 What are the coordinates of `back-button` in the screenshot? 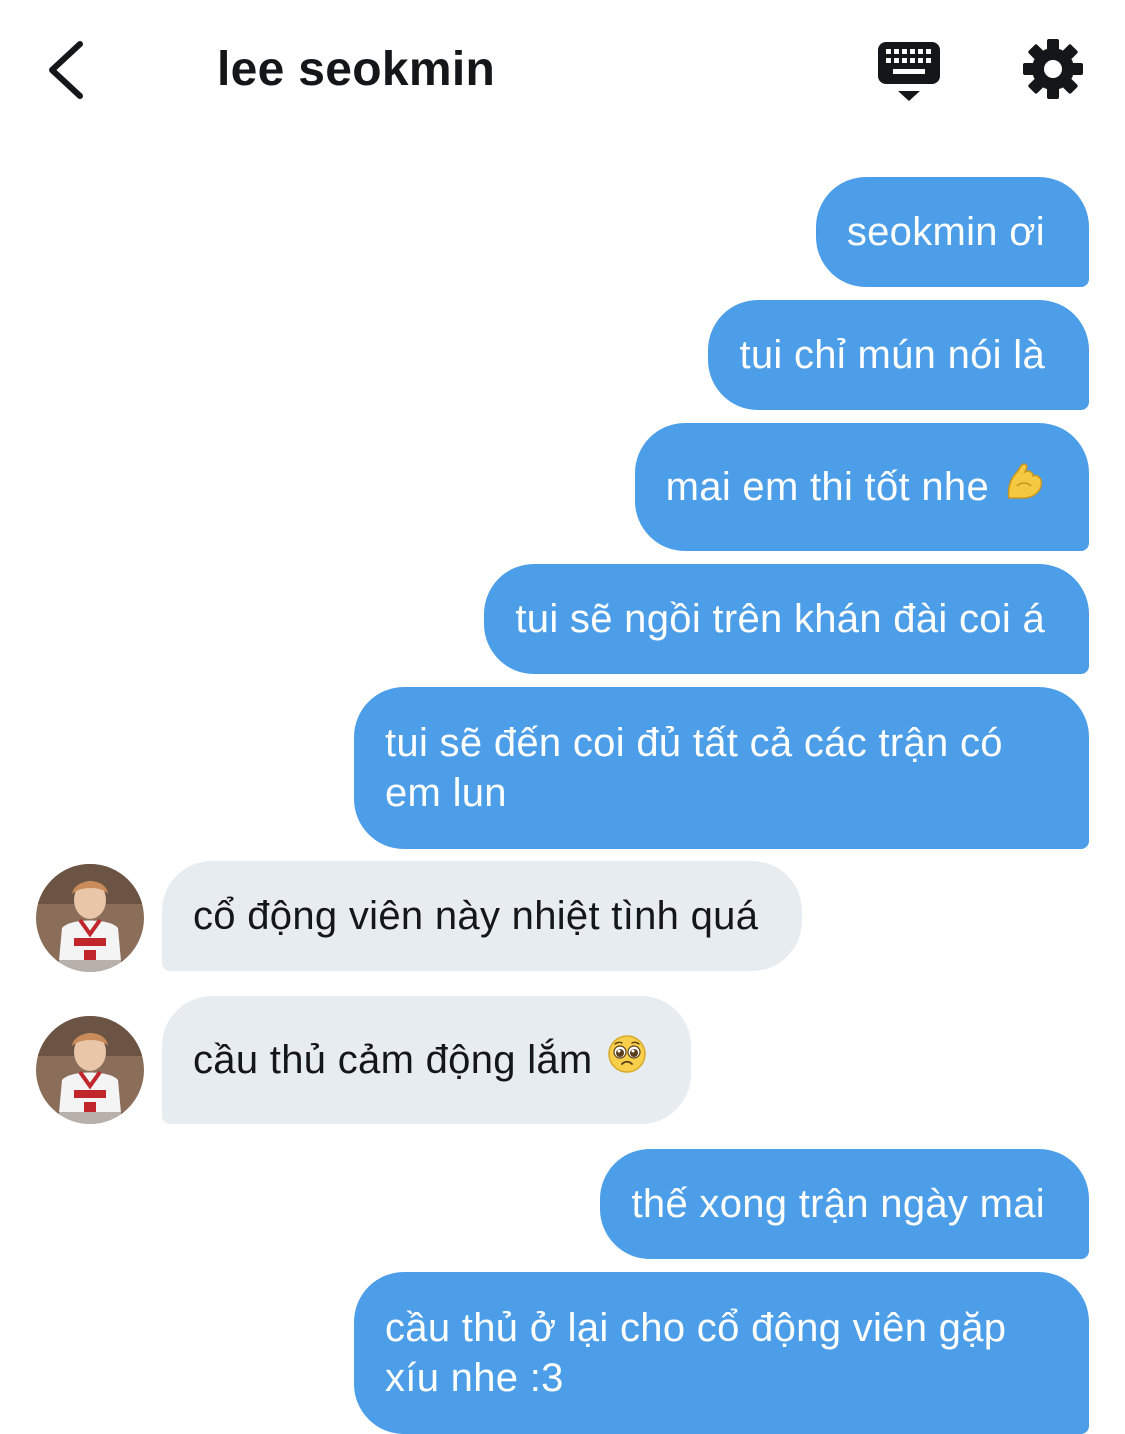 It's located at (68, 70).